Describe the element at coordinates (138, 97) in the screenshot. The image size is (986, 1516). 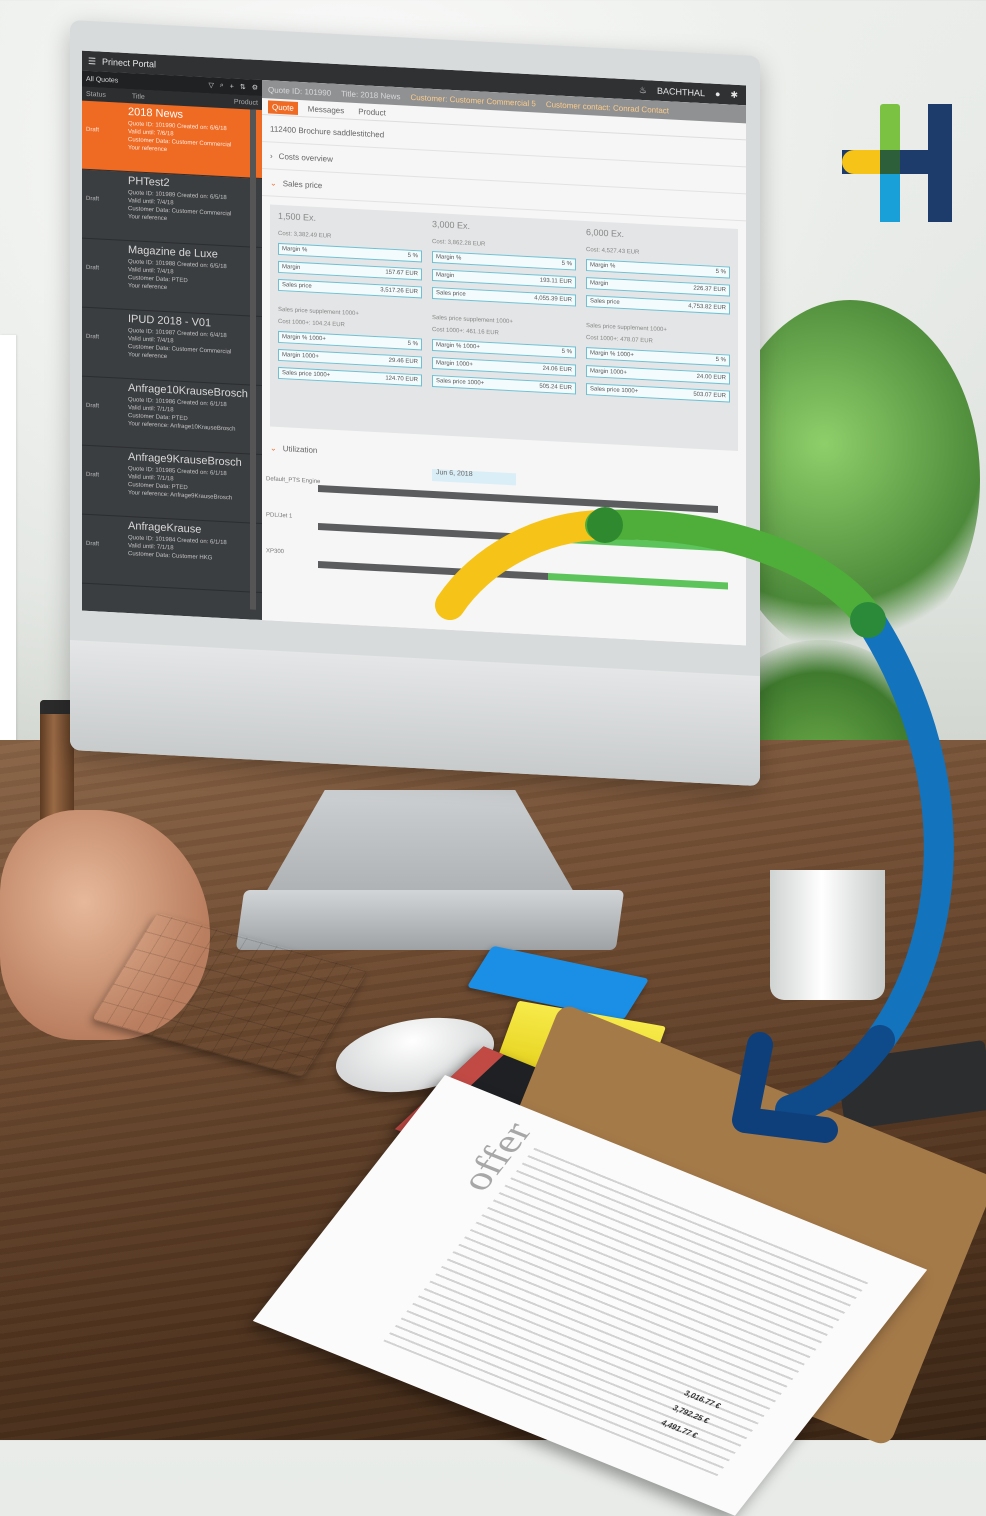
I see `col-title: Title` at that location.